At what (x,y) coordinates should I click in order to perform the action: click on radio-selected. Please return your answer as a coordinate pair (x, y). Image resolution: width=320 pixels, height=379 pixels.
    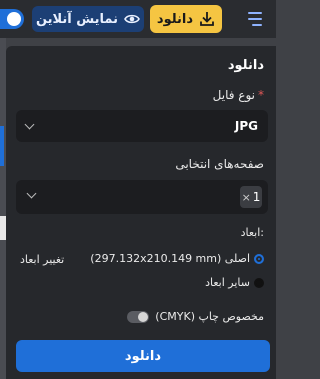
    Looking at the image, I should click on (259, 258).